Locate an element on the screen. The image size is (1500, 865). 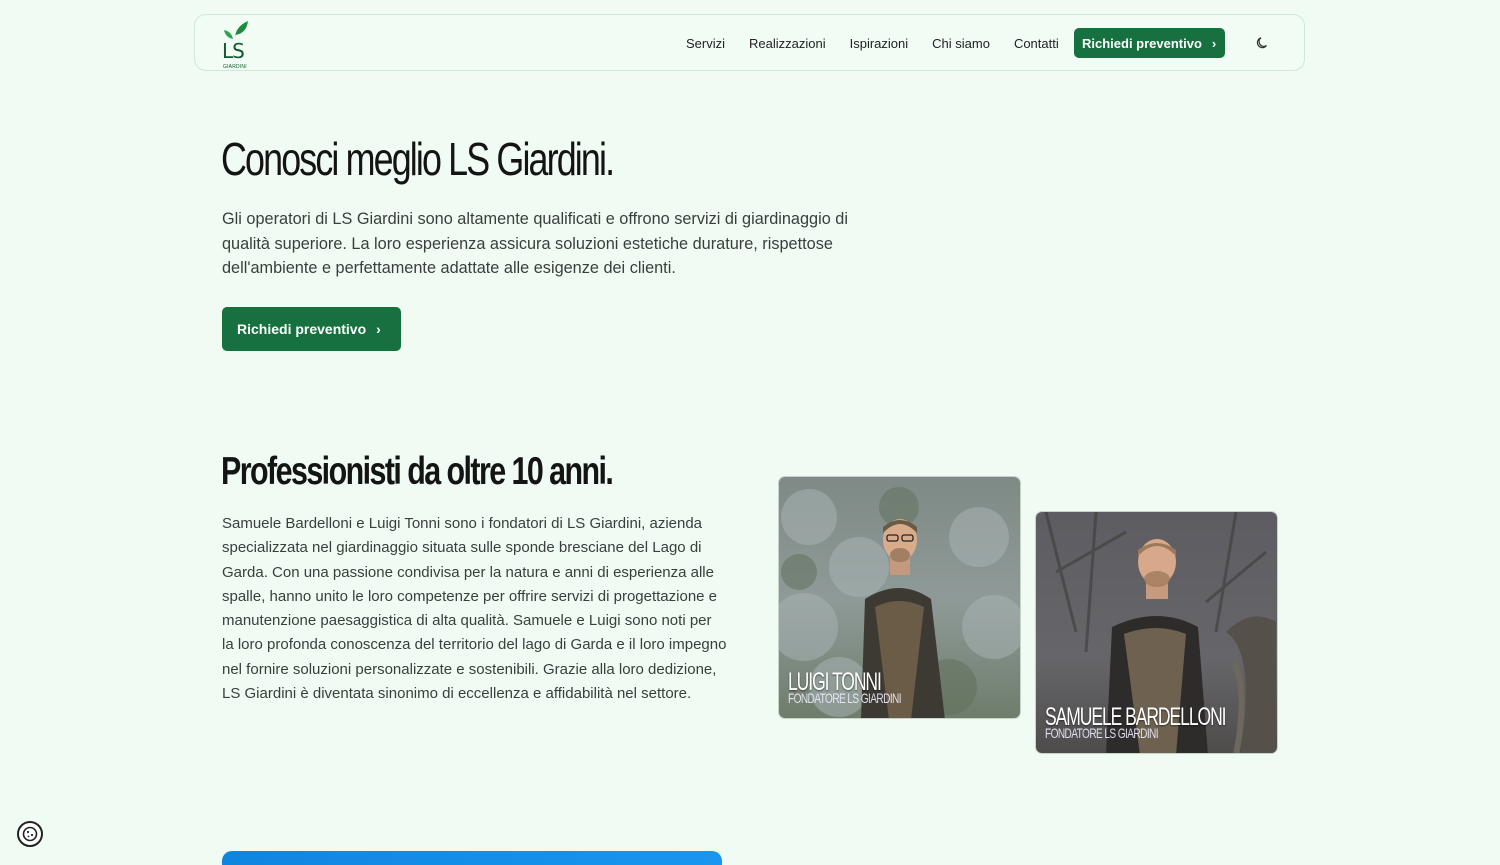
cookie-icon is located at coordinates (30, 834).